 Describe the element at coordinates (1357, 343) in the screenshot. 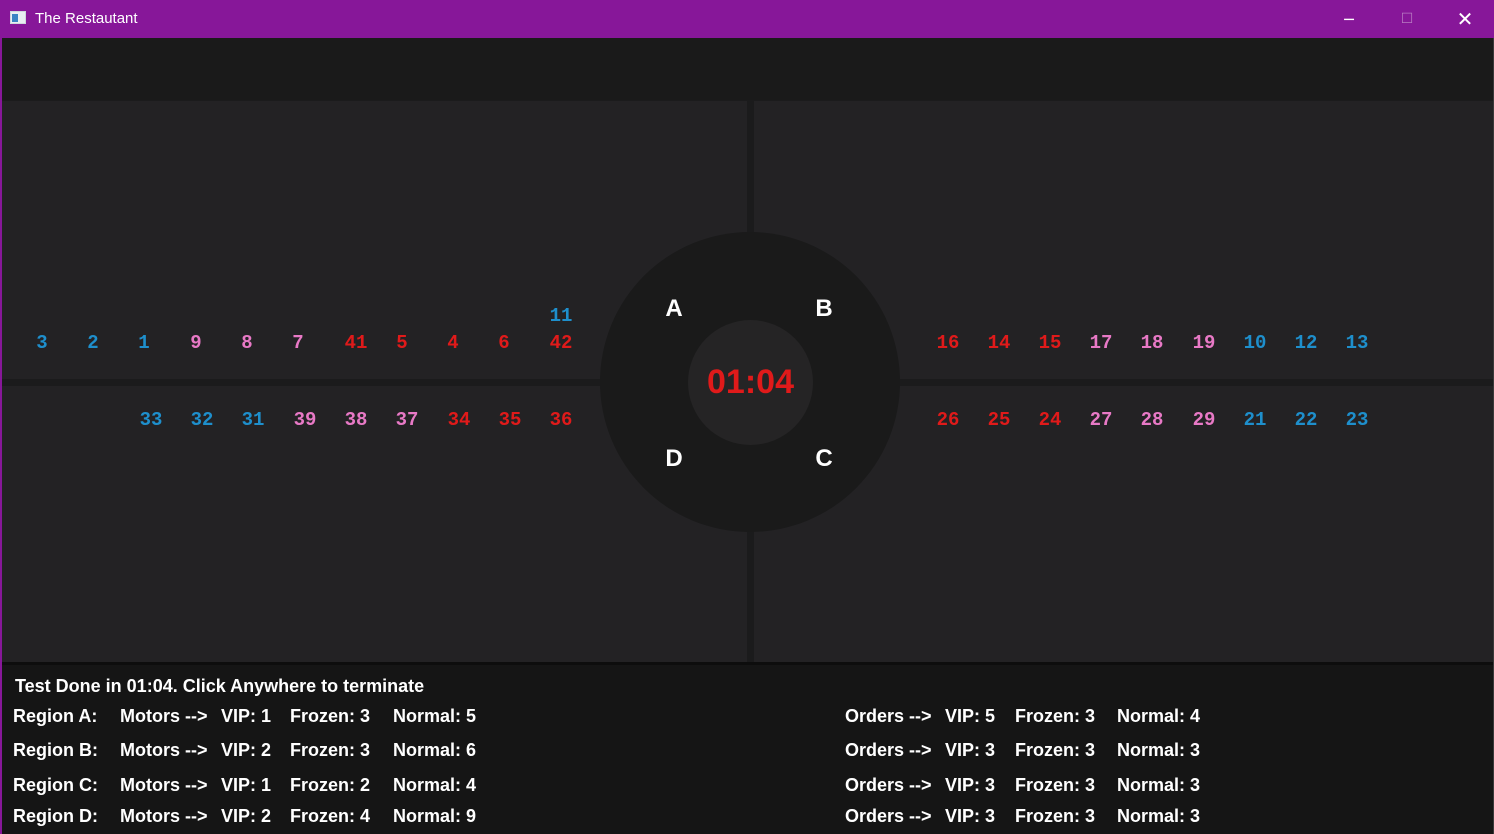

I see `table-number: 13` at that location.